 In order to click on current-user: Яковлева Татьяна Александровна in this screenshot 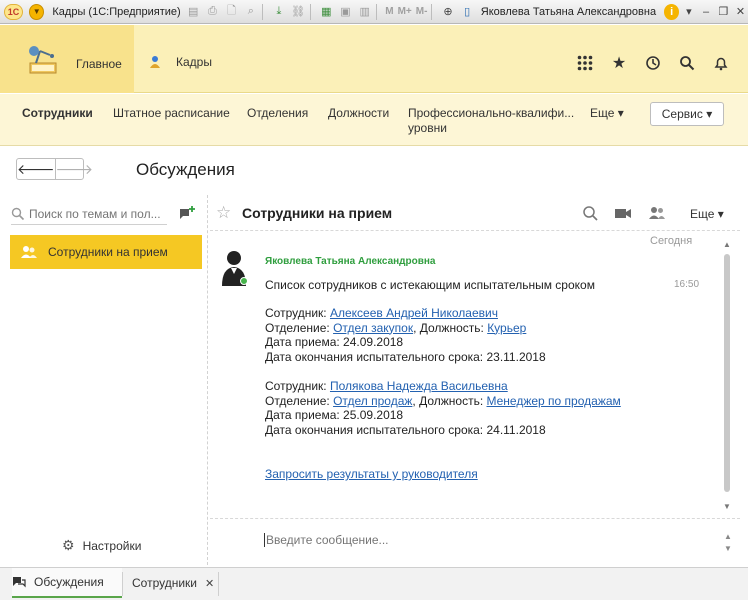, I will do `click(568, 11)`.